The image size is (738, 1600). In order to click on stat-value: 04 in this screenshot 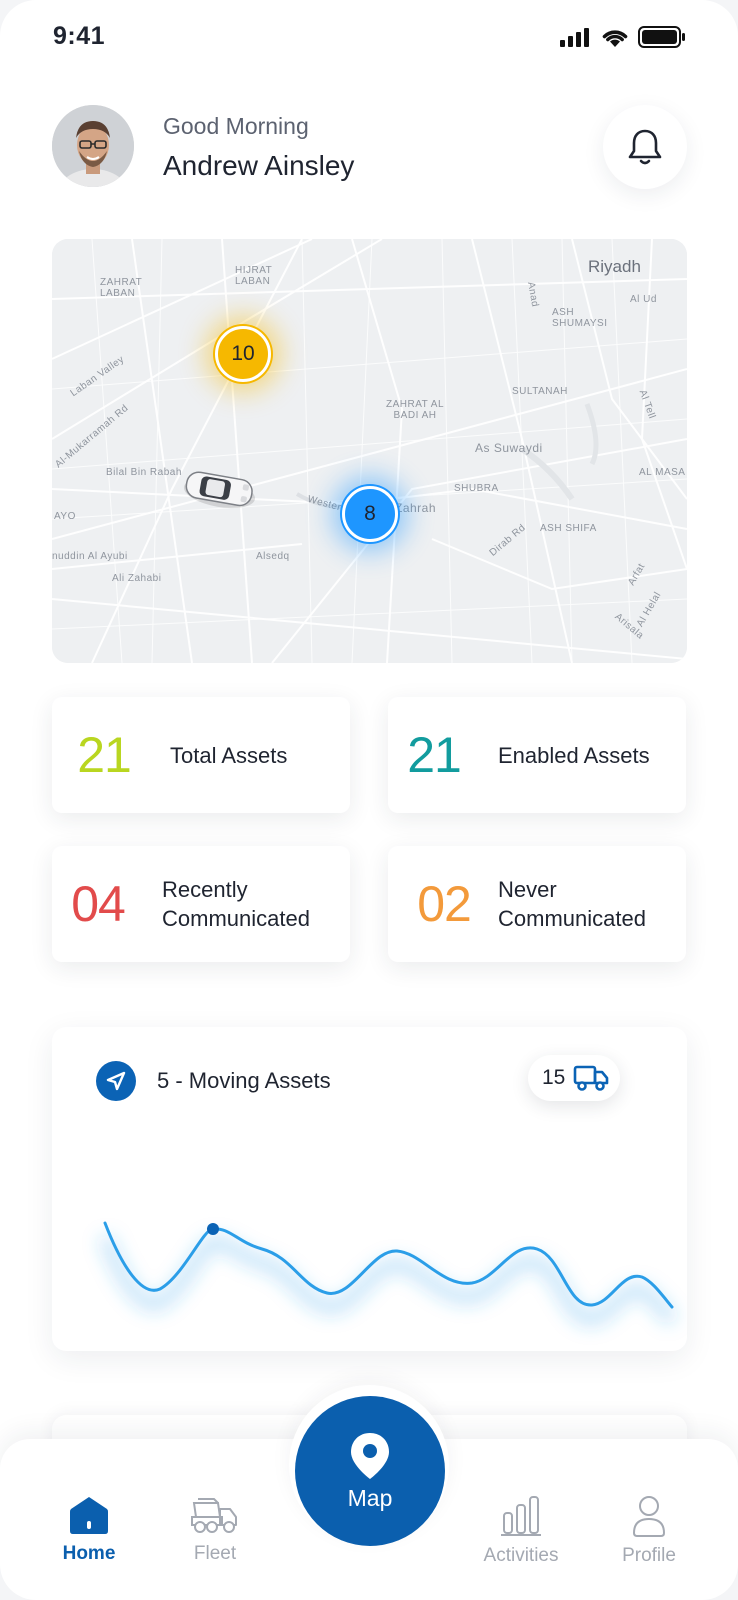, I will do `click(98, 904)`.